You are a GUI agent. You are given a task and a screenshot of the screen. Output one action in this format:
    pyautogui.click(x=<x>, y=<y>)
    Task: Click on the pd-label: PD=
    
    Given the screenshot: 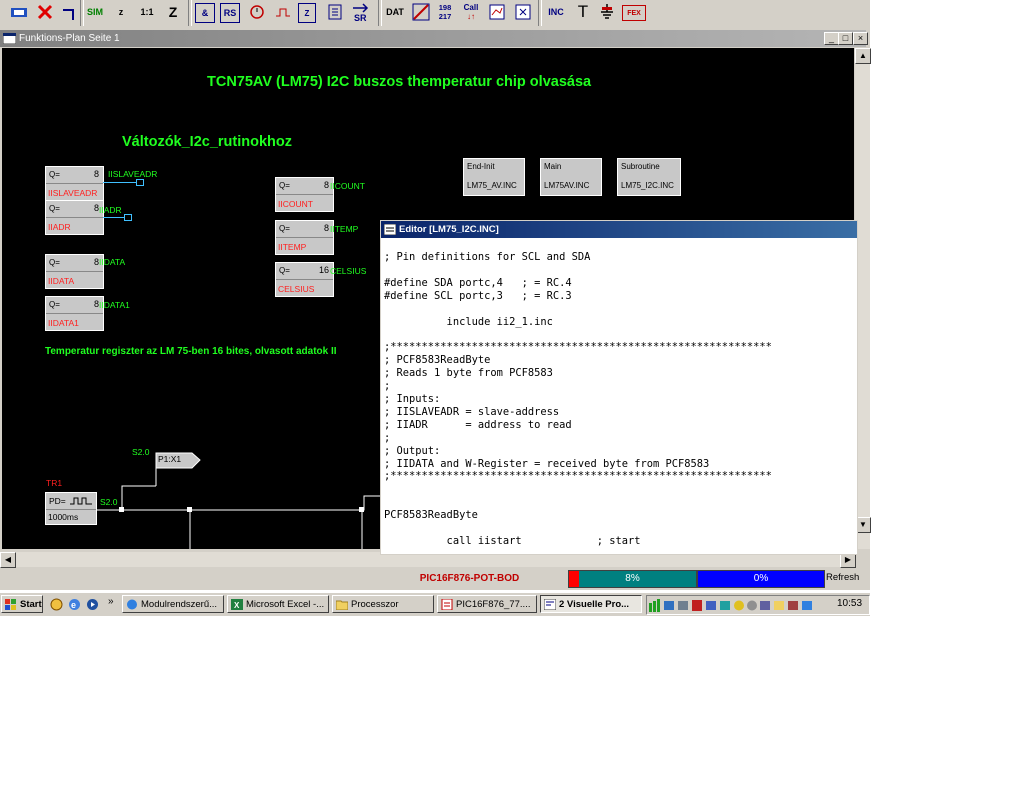 What is the action you would take?
    pyautogui.click(x=57, y=501)
    